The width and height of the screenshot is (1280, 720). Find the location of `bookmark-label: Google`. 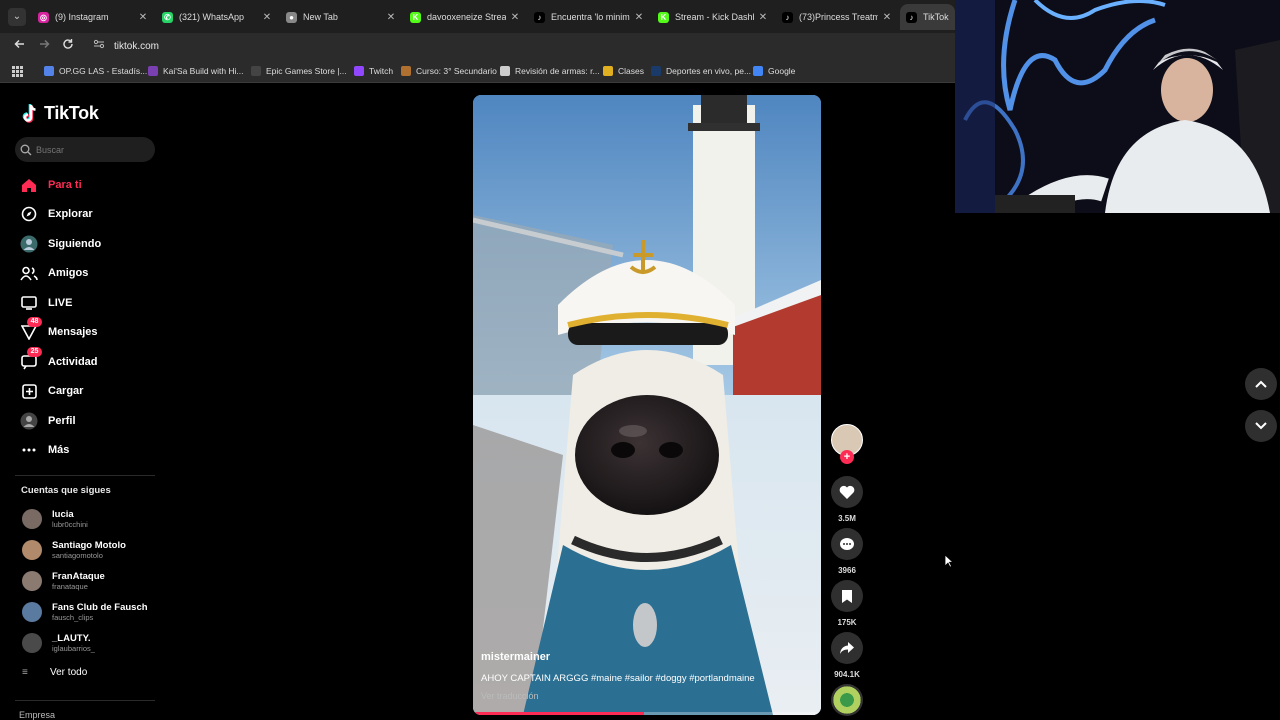

bookmark-label: Google is located at coordinates (782, 71).